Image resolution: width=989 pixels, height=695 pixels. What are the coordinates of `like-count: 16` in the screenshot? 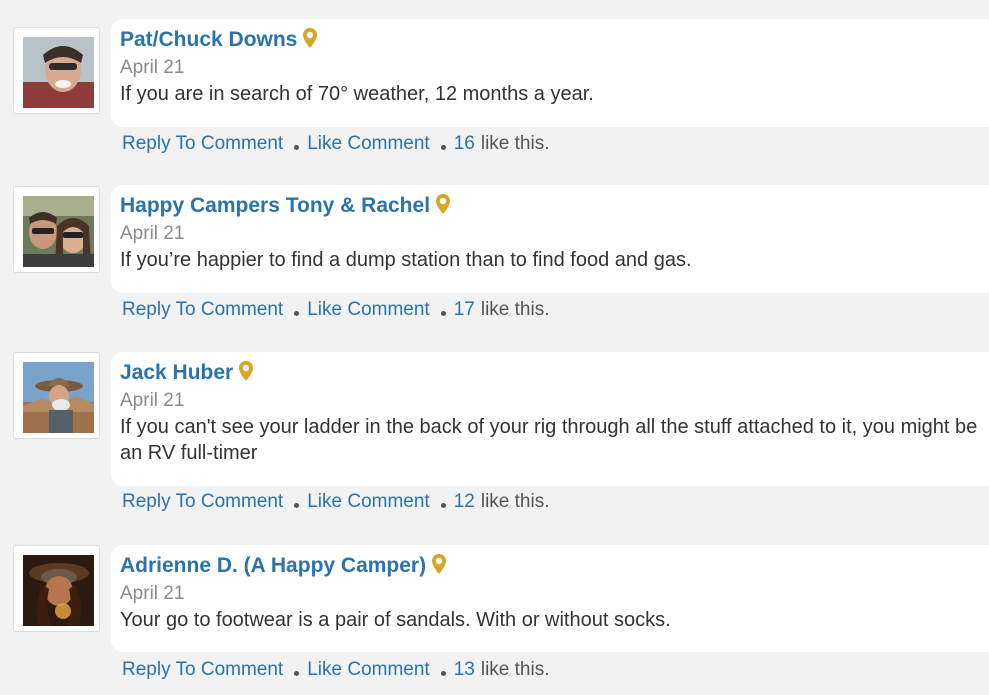 It's located at (464, 144).